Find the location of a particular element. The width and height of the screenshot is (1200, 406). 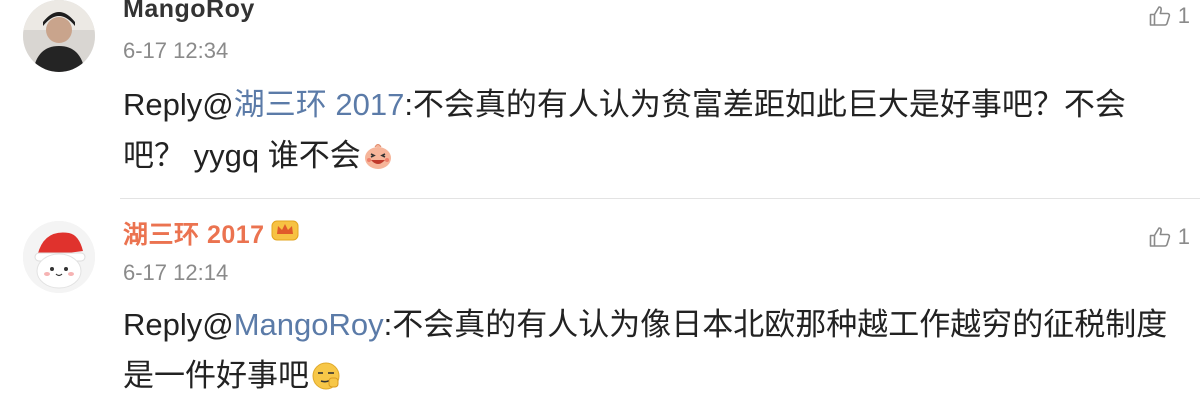

username: MangoRoy is located at coordinates (189, 12).